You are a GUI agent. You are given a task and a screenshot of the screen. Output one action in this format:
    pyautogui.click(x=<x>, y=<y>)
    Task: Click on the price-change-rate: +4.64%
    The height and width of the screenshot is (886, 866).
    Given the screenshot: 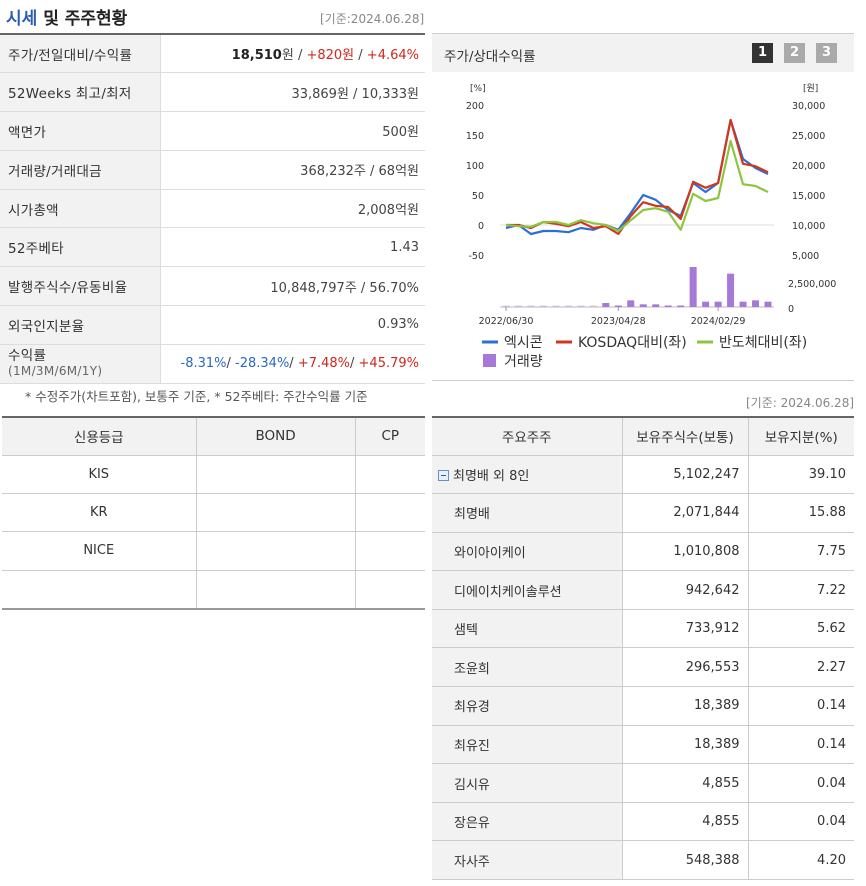 What is the action you would take?
    pyautogui.click(x=392, y=56)
    